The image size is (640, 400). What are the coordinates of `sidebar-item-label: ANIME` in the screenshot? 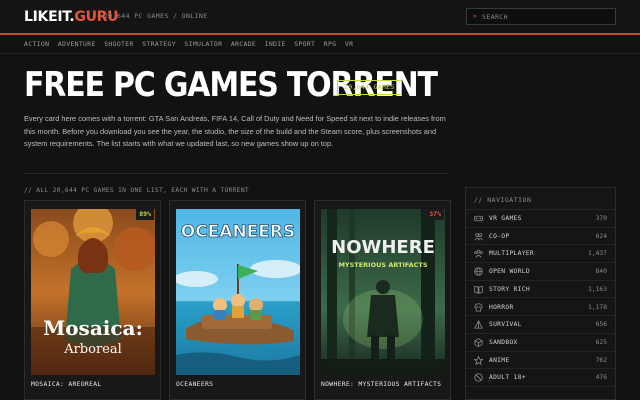 It's located at (499, 360).